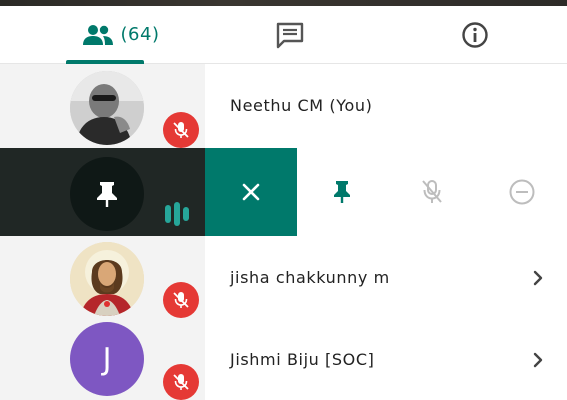 This screenshot has height=400, width=567. What do you see at coordinates (97, 34) in the screenshot?
I see `people-icon` at bounding box center [97, 34].